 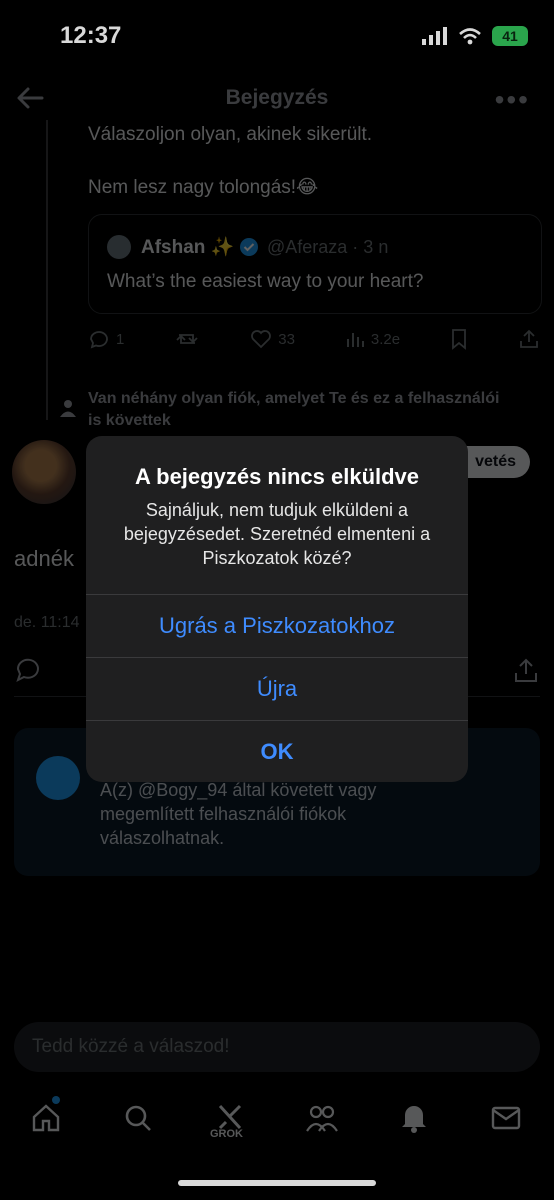 What do you see at coordinates (277, 689) in the screenshot?
I see `retry-button: Újra` at bounding box center [277, 689].